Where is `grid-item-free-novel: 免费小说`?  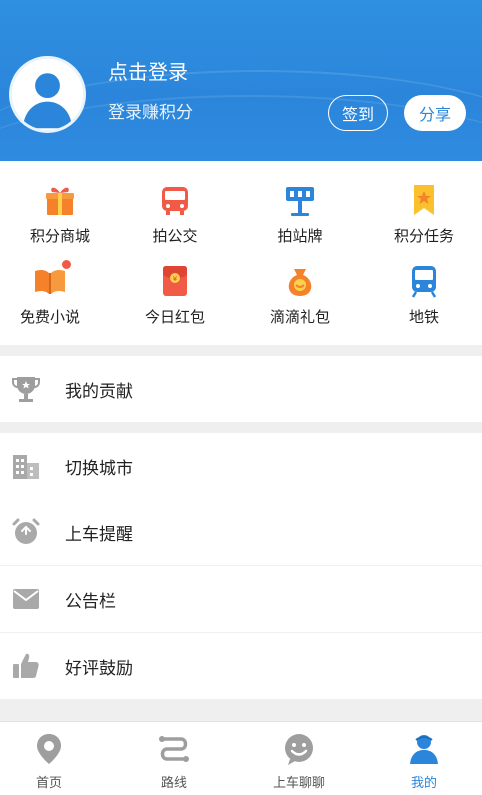 grid-item-free-novel: 免费小说 is located at coordinates (55, 293).